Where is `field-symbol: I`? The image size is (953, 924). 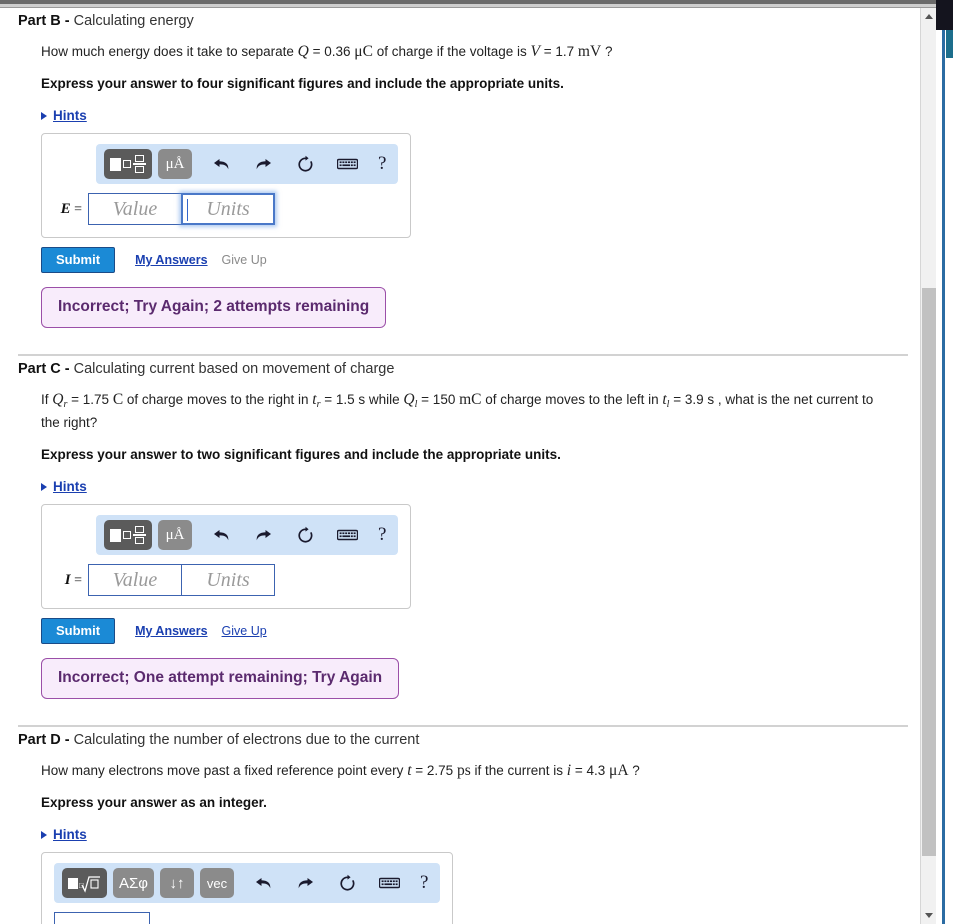 field-symbol: I is located at coordinates (67, 579).